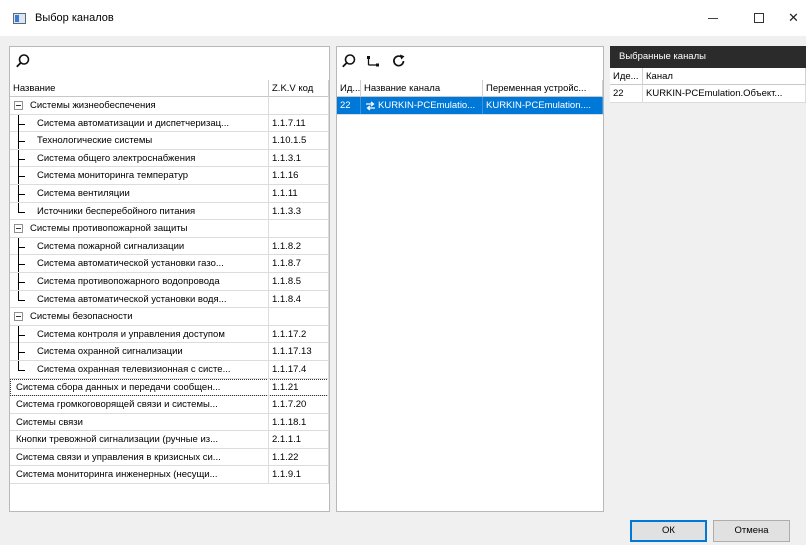  What do you see at coordinates (128, 281) in the screenshot?
I see `tree-item-label: Система противопожарного водопровода` at bounding box center [128, 281].